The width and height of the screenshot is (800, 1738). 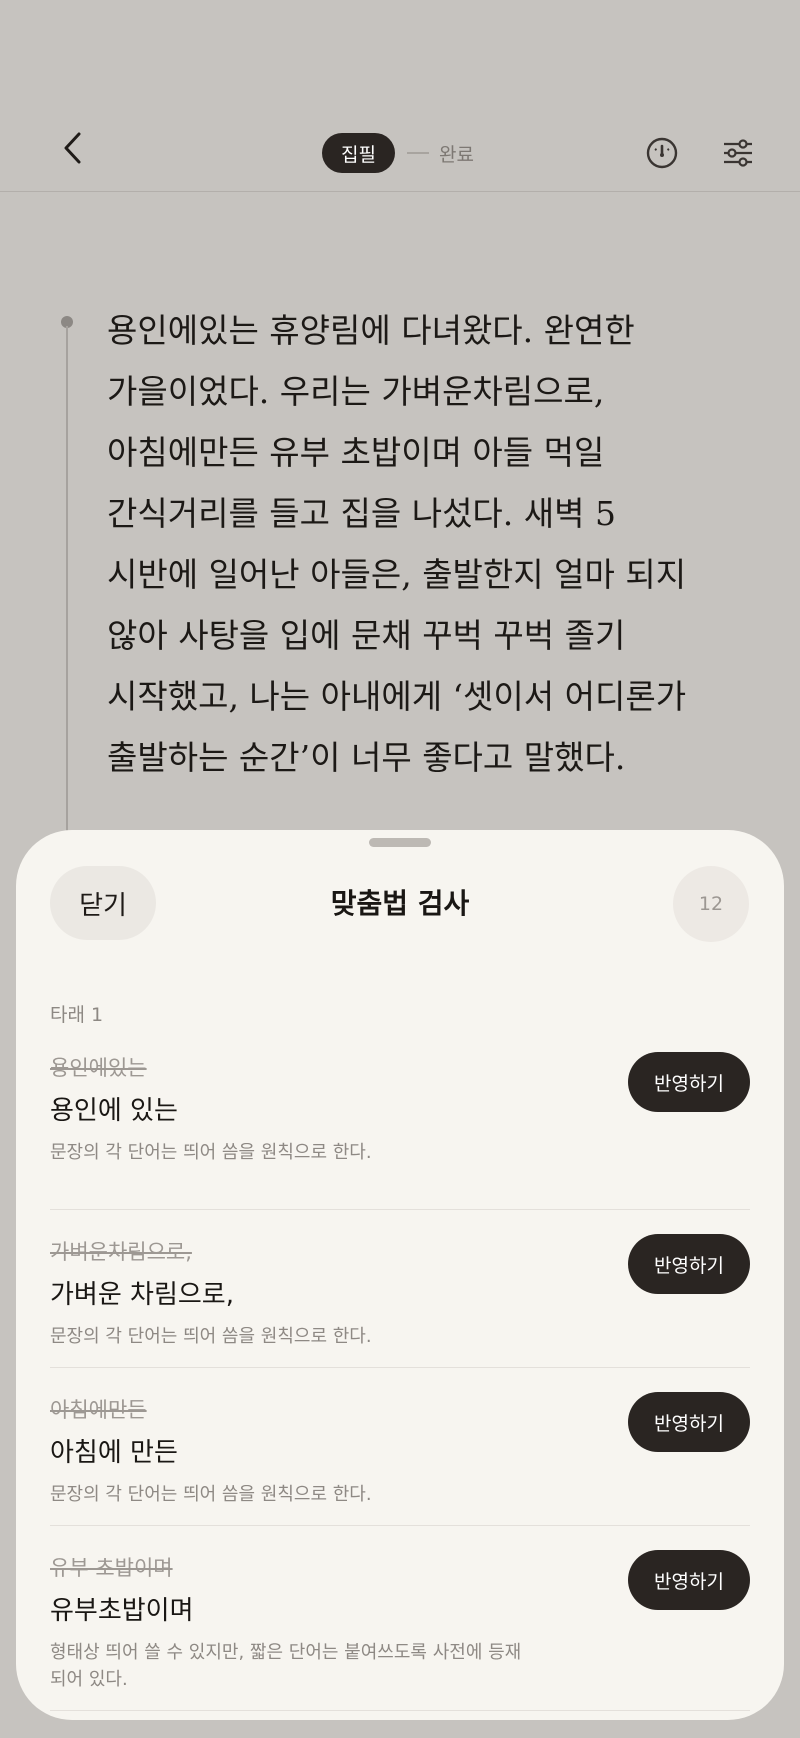 I want to click on step-current: 집필, so click(x=358, y=153).